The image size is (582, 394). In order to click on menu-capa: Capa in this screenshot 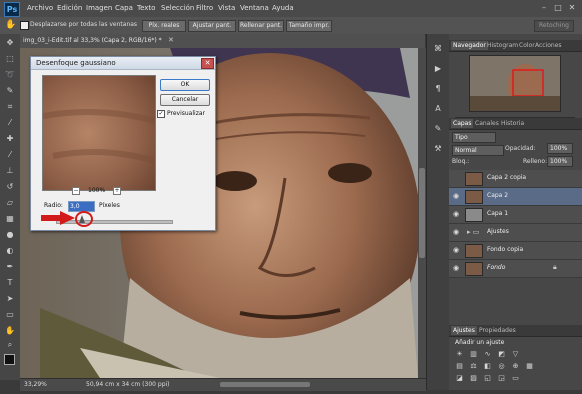, I will do `click(124, 8)`.